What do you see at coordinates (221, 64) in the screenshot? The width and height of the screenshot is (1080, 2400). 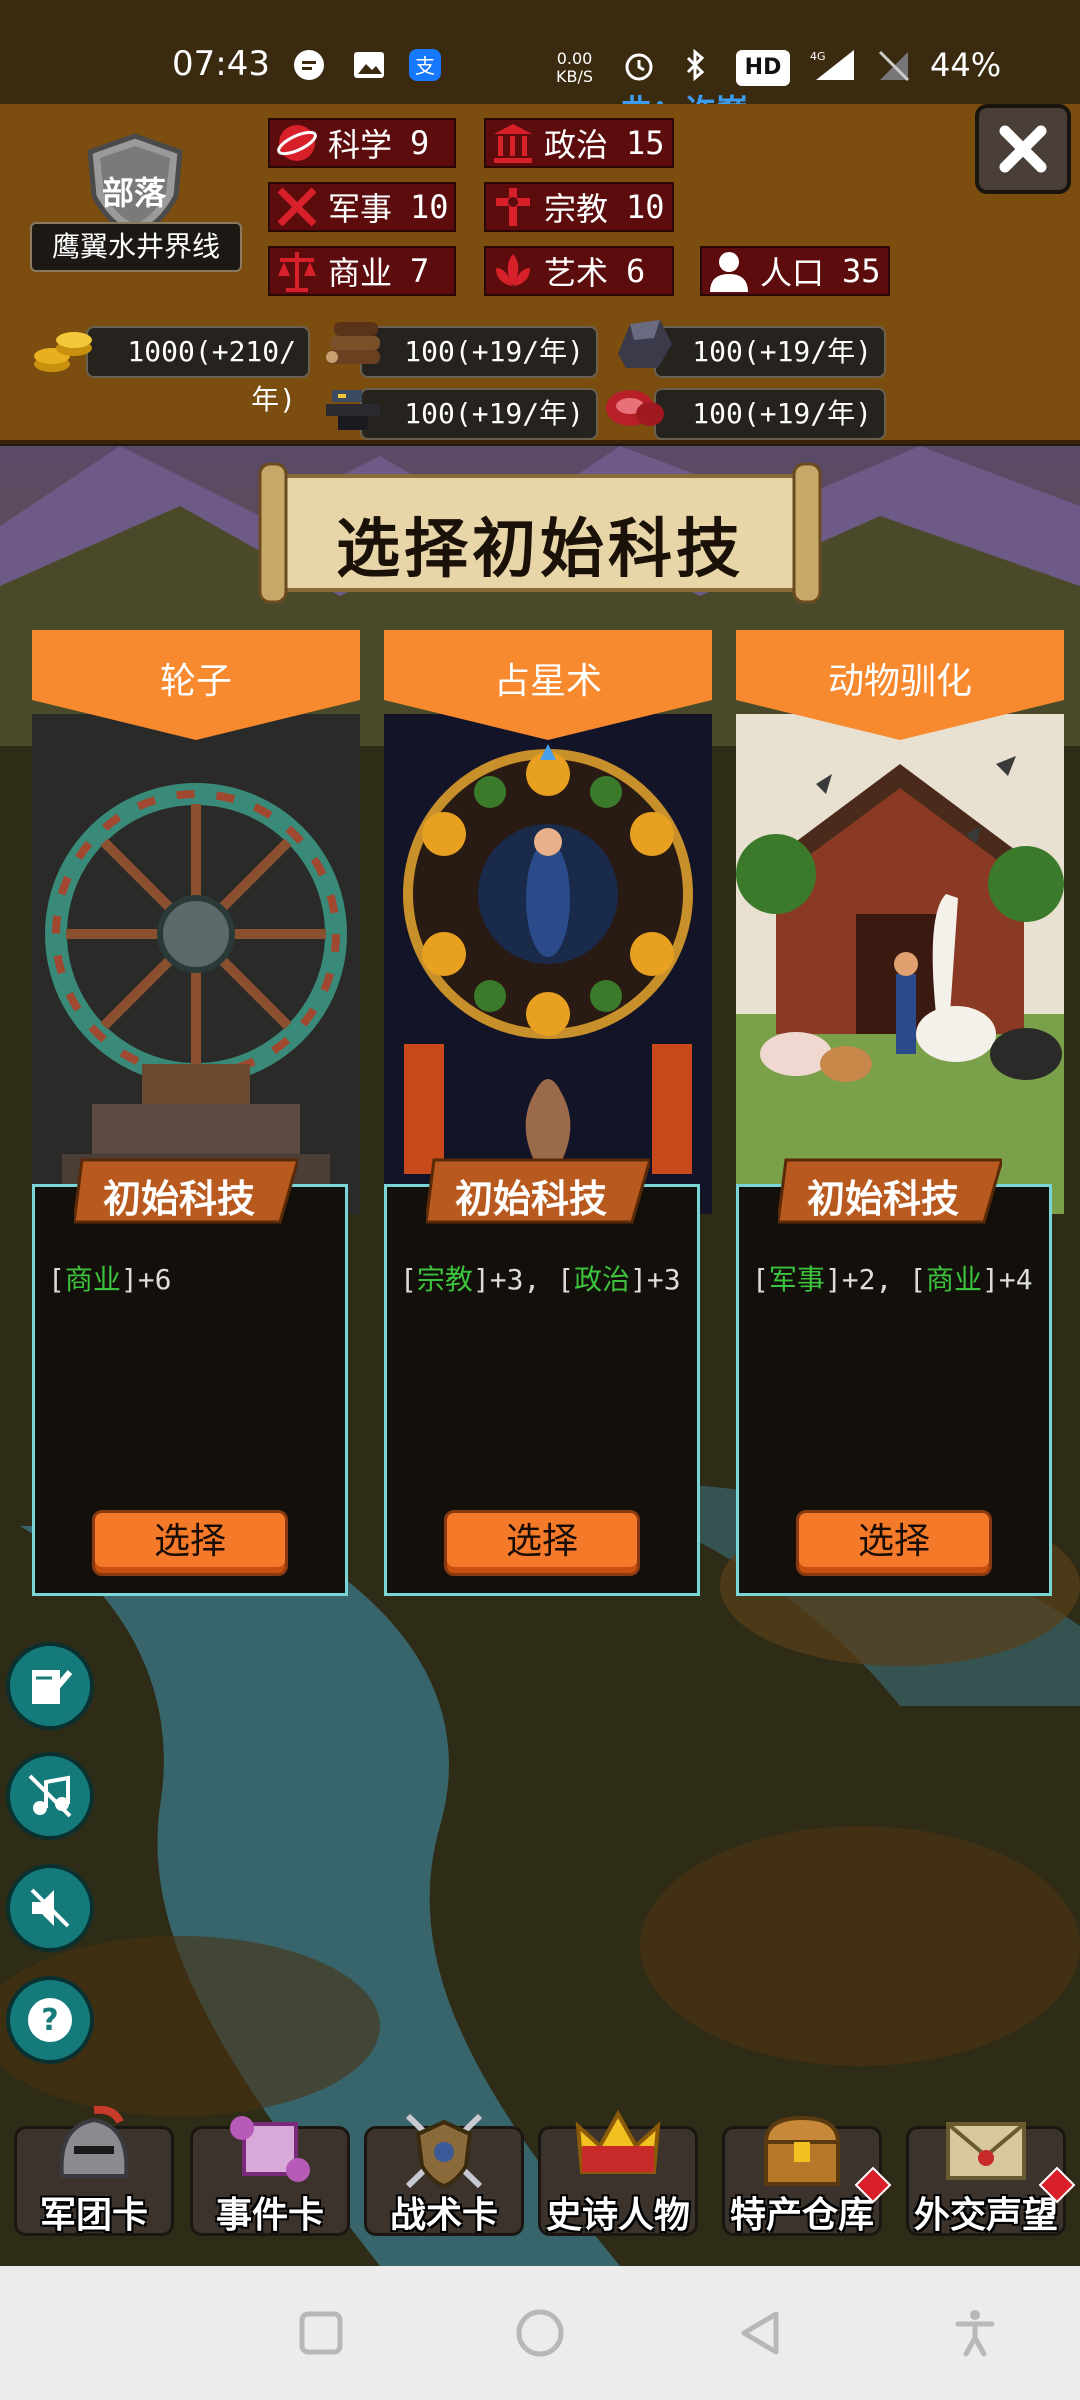 I see `status-time: 07:43` at bounding box center [221, 64].